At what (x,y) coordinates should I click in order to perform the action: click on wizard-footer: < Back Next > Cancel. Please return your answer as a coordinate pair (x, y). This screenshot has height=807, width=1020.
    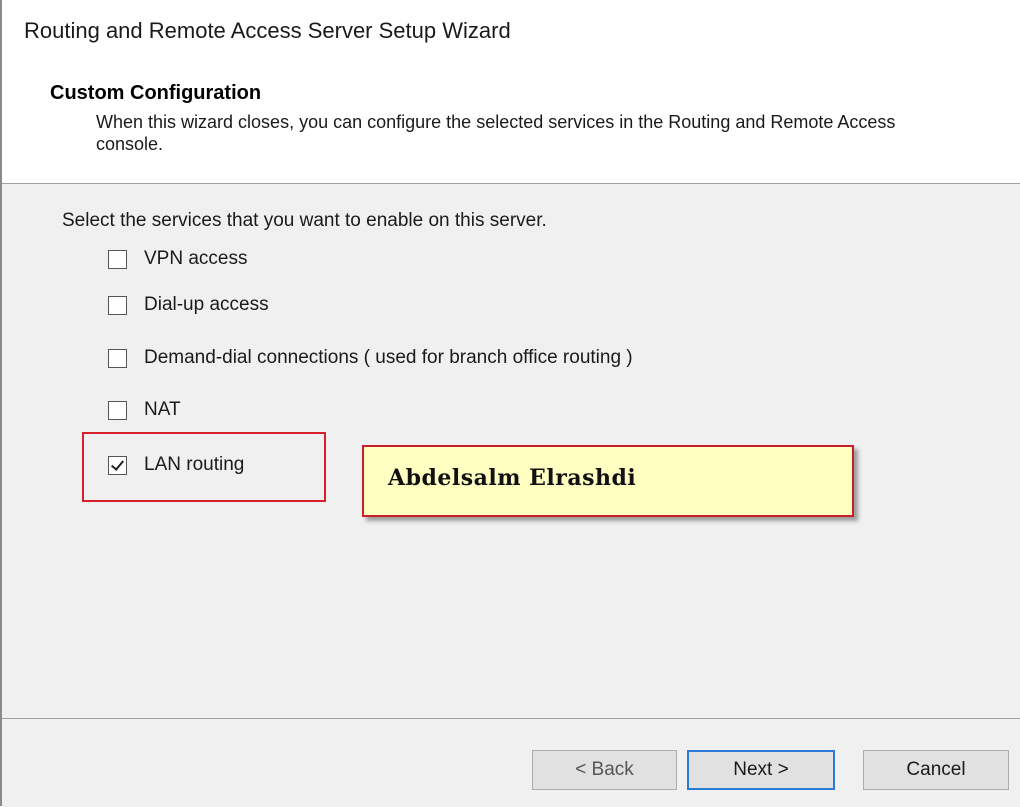
    Looking at the image, I should click on (511, 762).